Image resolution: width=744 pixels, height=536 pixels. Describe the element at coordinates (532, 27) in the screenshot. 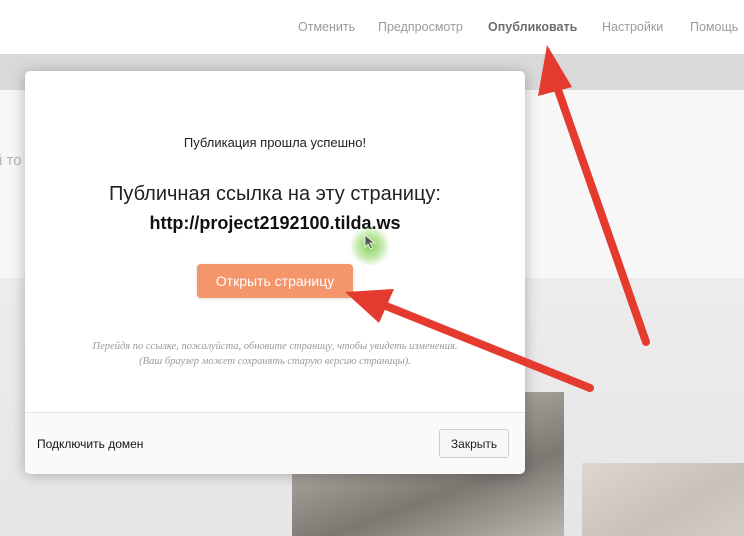

I see `nav-publish: Опубликовать` at that location.